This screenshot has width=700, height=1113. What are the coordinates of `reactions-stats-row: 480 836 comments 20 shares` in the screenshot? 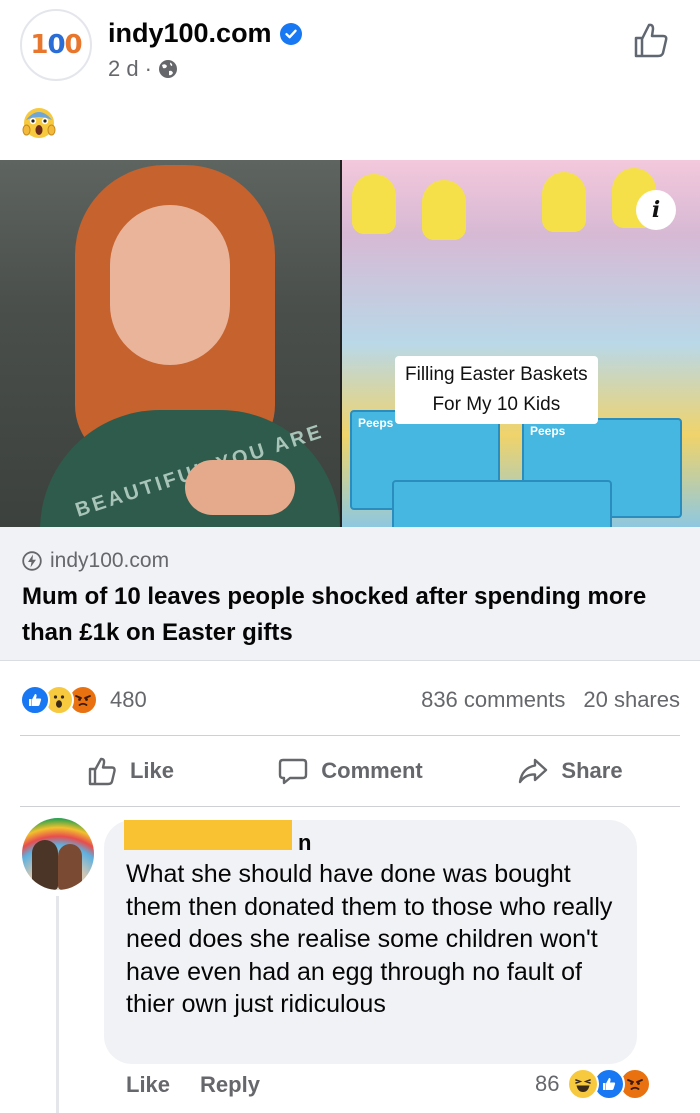 It's located at (350, 700).